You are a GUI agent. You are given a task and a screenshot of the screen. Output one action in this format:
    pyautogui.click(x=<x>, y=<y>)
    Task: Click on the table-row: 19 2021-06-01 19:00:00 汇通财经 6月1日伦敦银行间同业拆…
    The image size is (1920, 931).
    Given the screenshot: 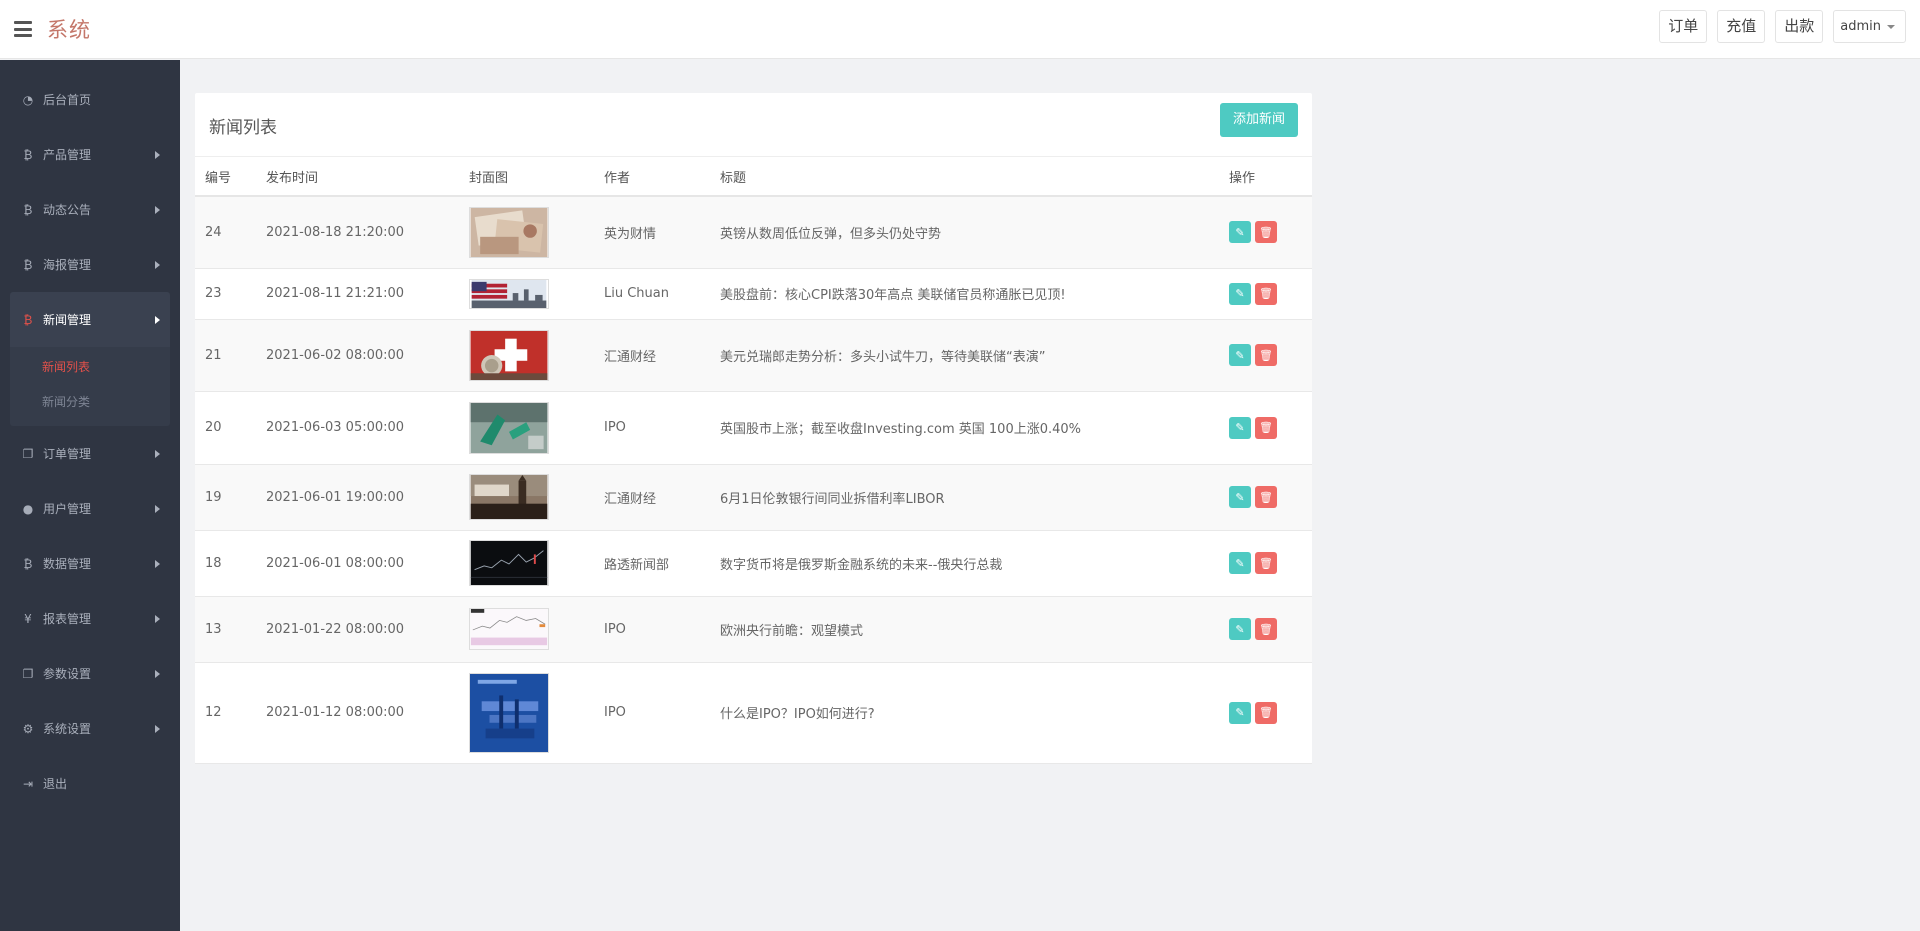 What is the action you would take?
    pyautogui.click(x=753, y=497)
    